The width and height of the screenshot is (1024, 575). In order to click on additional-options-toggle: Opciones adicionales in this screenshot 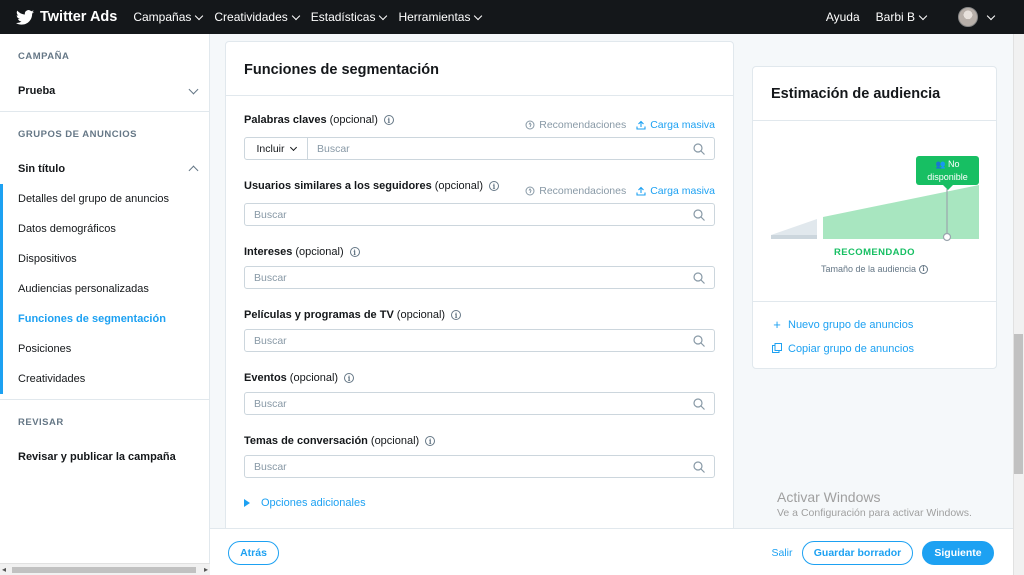, I will do `click(305, 503)`.